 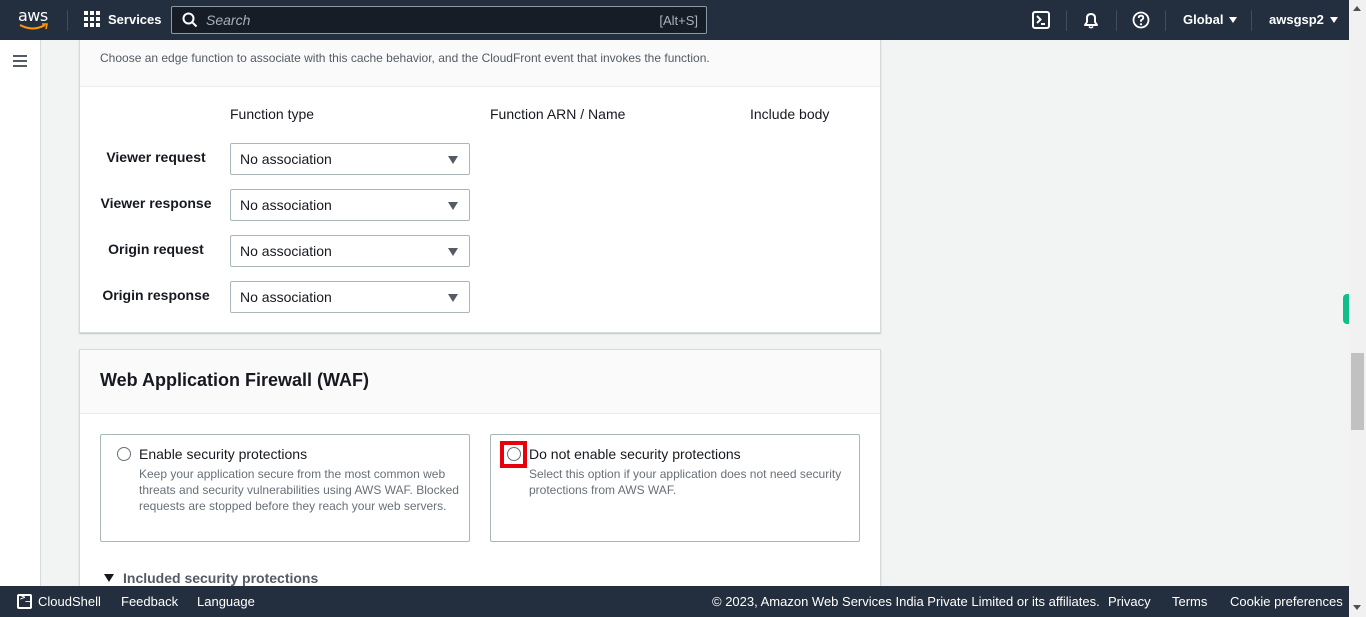 I want to click on region-selector: Global, so click(x=1210, y=19).